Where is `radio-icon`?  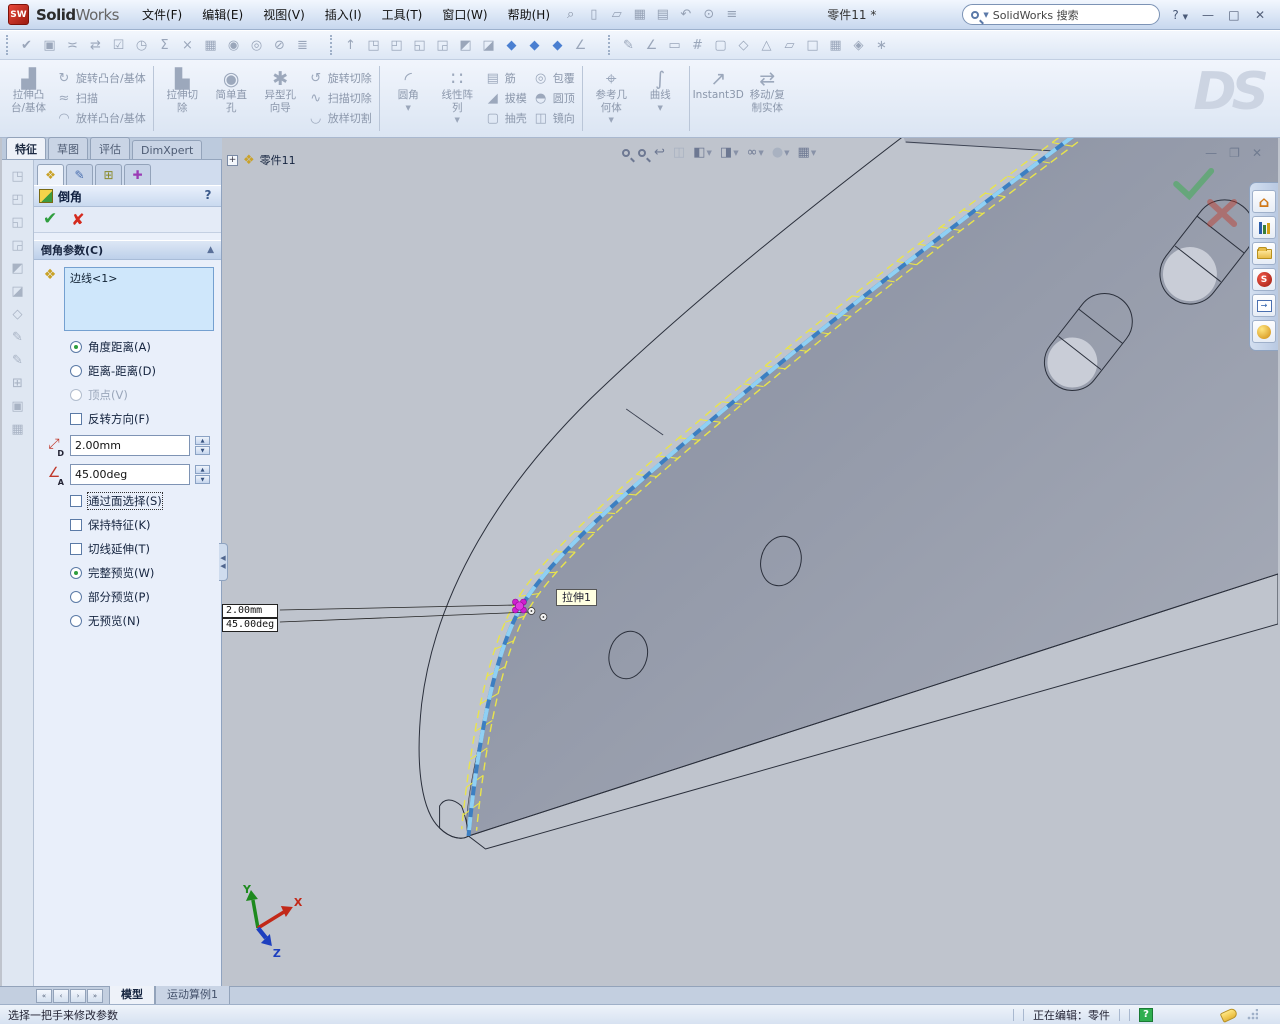 radio-icon is located at coordinates (76, 621).